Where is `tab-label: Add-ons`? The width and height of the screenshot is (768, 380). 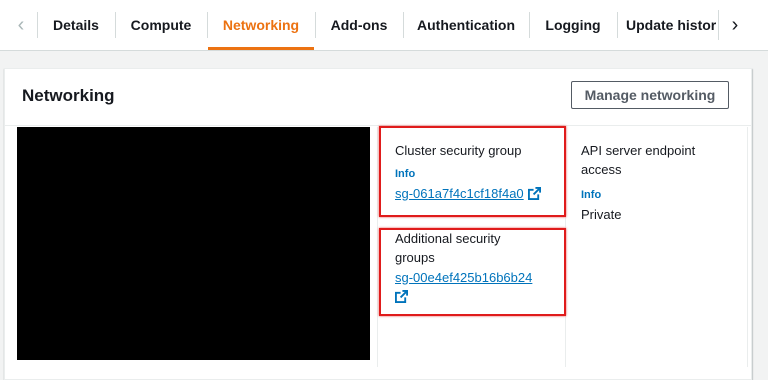
tab-label: Add-ons is located at coordinates (359, 25).